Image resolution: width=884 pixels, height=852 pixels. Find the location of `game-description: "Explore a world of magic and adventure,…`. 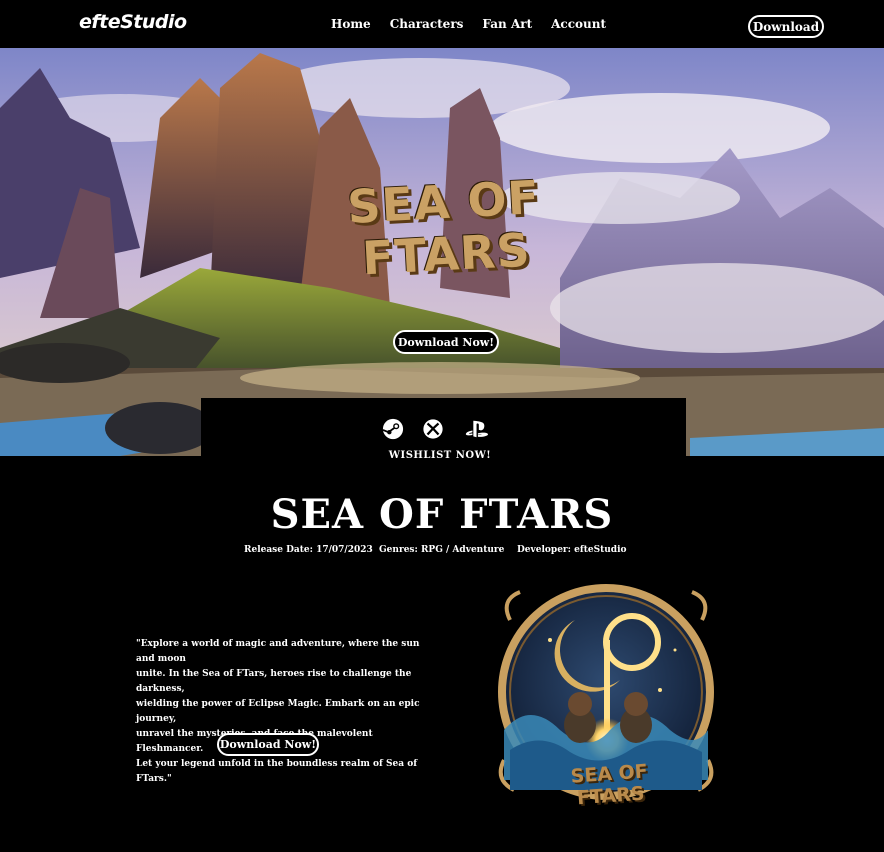

game-description: "Explore a world of magic and adventure,… is located at coordinates (286, 712).